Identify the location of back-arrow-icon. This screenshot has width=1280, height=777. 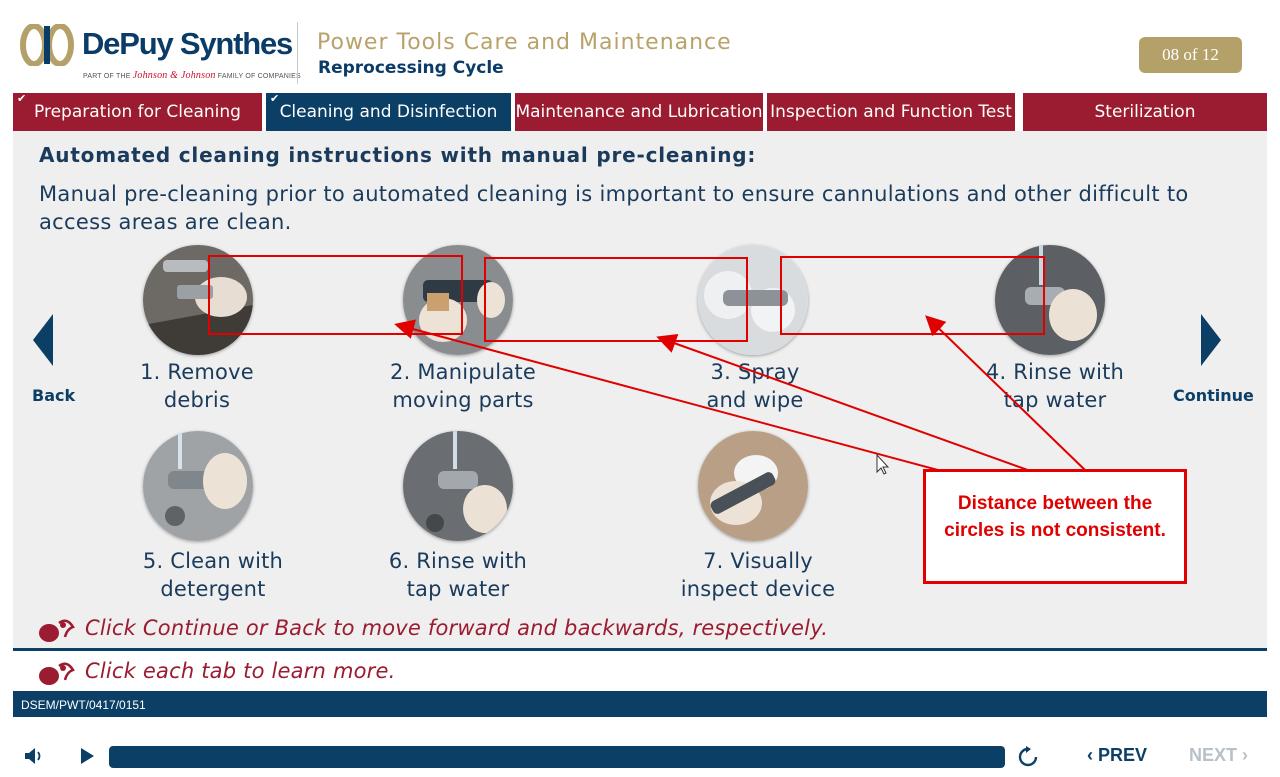
(44, 340).